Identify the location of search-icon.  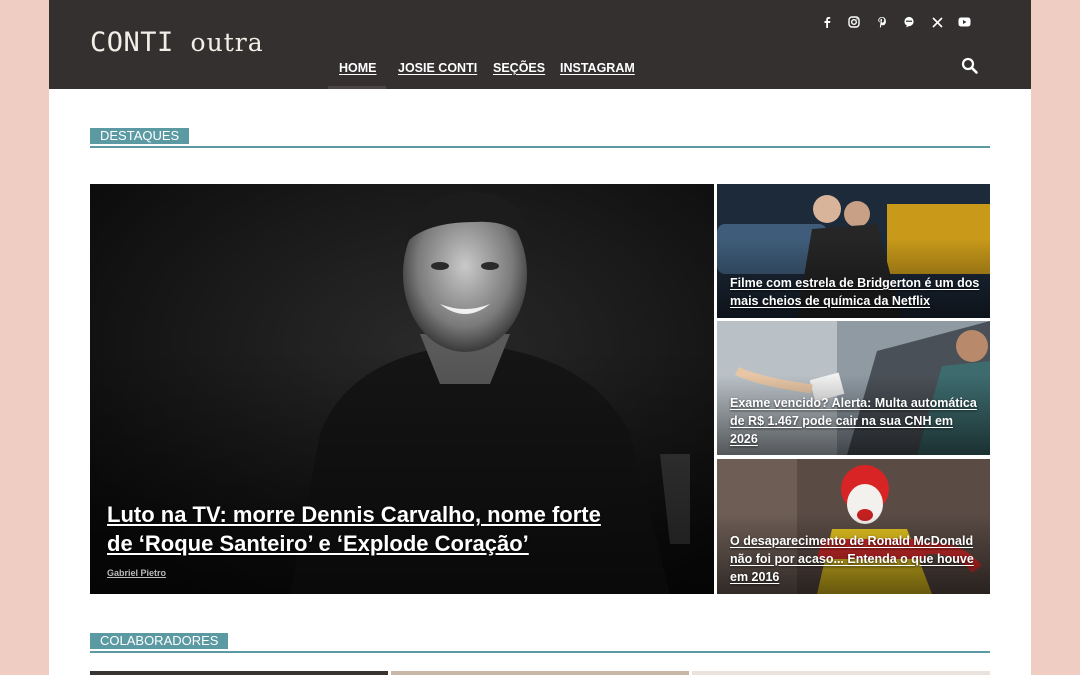
(970, 66).